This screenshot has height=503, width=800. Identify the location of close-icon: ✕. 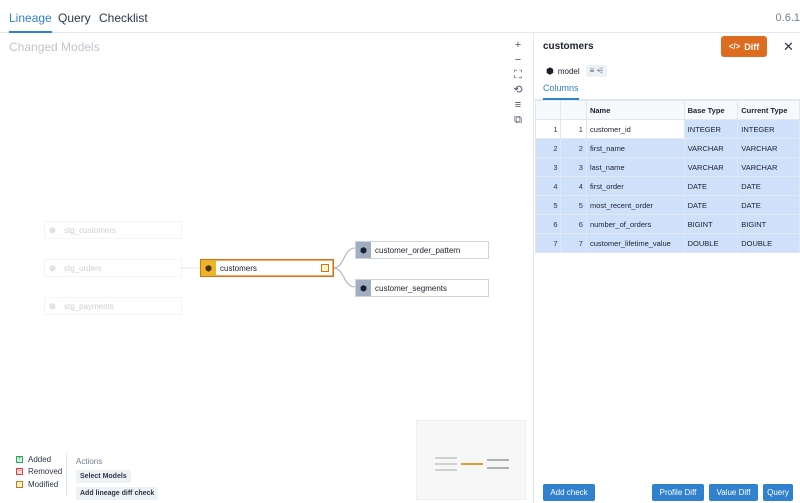
(788, 47).